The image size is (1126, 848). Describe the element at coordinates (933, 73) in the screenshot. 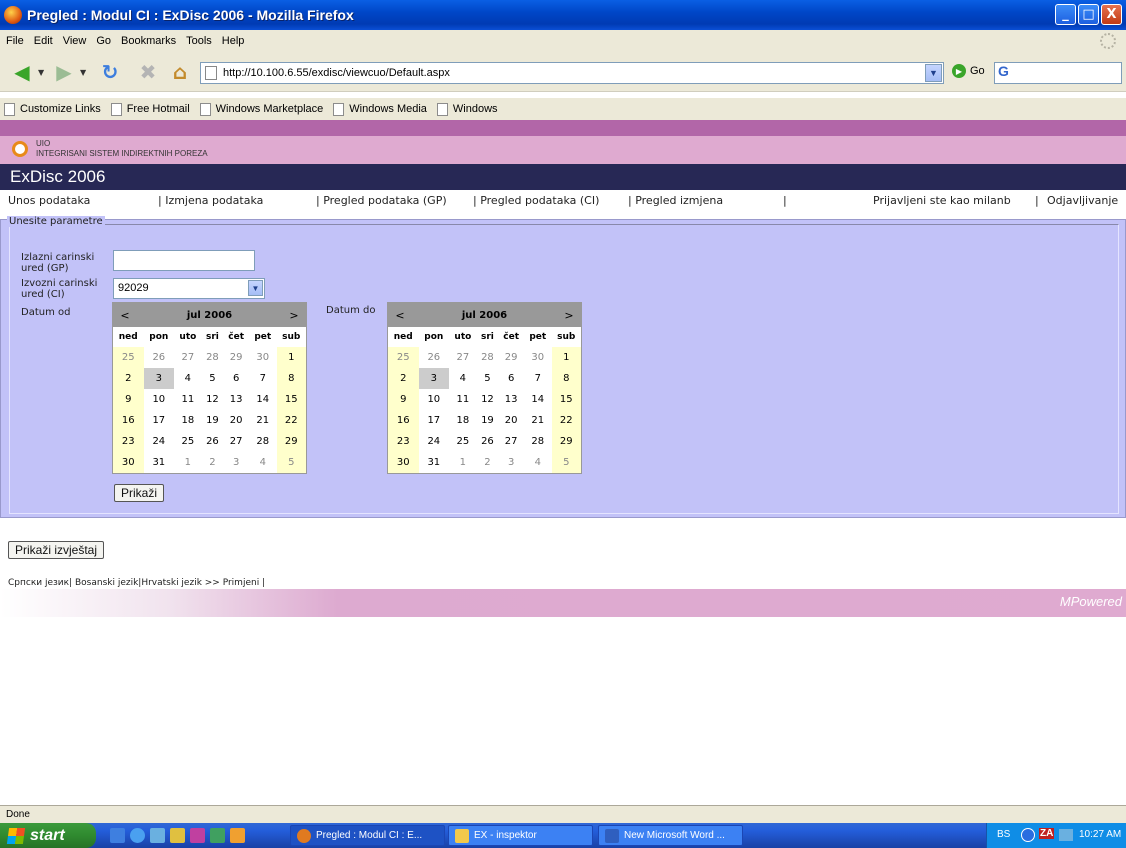

I see `url-dropdown-icon: ▼` at that location.